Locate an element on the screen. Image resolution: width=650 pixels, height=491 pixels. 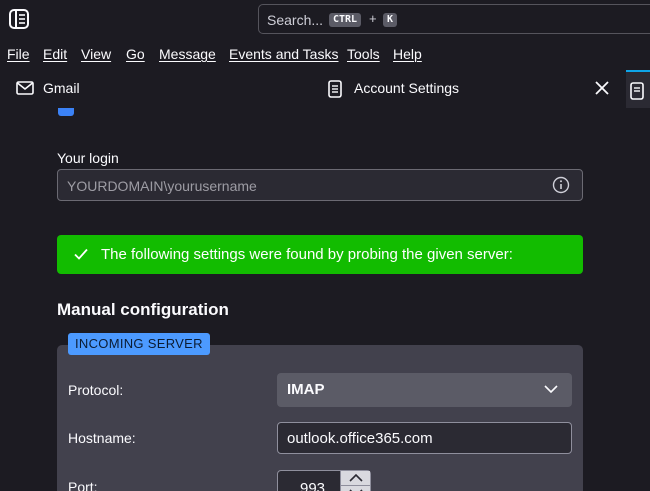
tab-gmail: Gmail is located at coordinates (155, 88).